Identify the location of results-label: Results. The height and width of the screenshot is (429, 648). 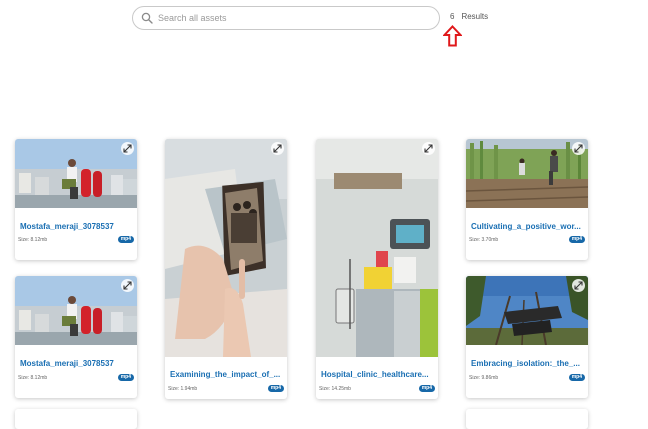
(475, 16).